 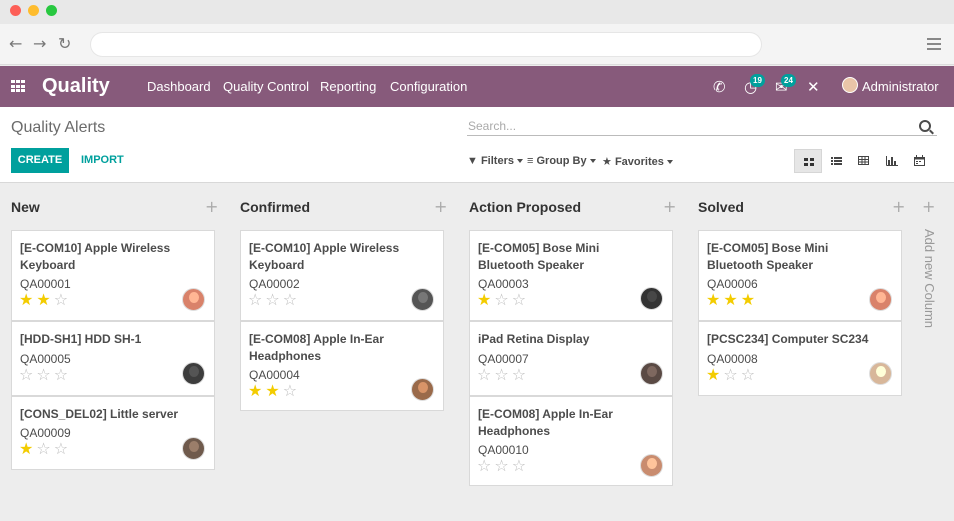 What do you see at coordinates (426, 44) in the screenshot?
I see `address-bar` at bounding box center [426, 44].